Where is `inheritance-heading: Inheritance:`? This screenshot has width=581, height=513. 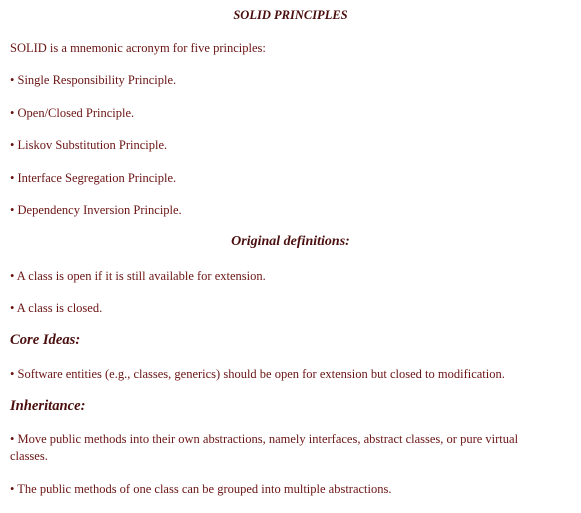 inheritance-heading: Inheritance: is located at coordinates (48, 406).